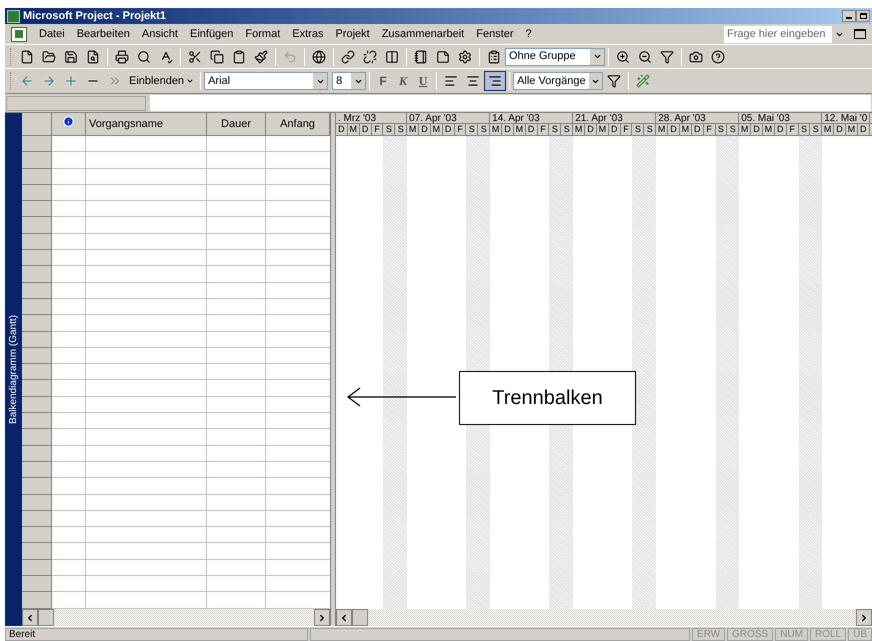 This screenshot has height=641, width=872. Describe the element at coordinates (510, 103) in the screenshot. I see `entry-field` at that location.